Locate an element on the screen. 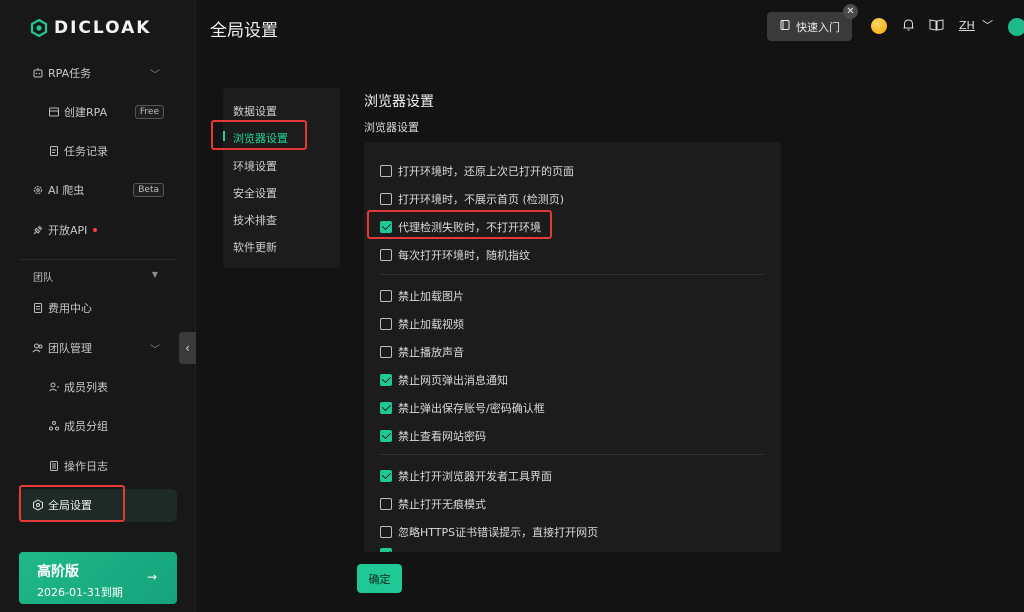  sidebar-item-label: RPA任务 is located at coordinates (70, 73).